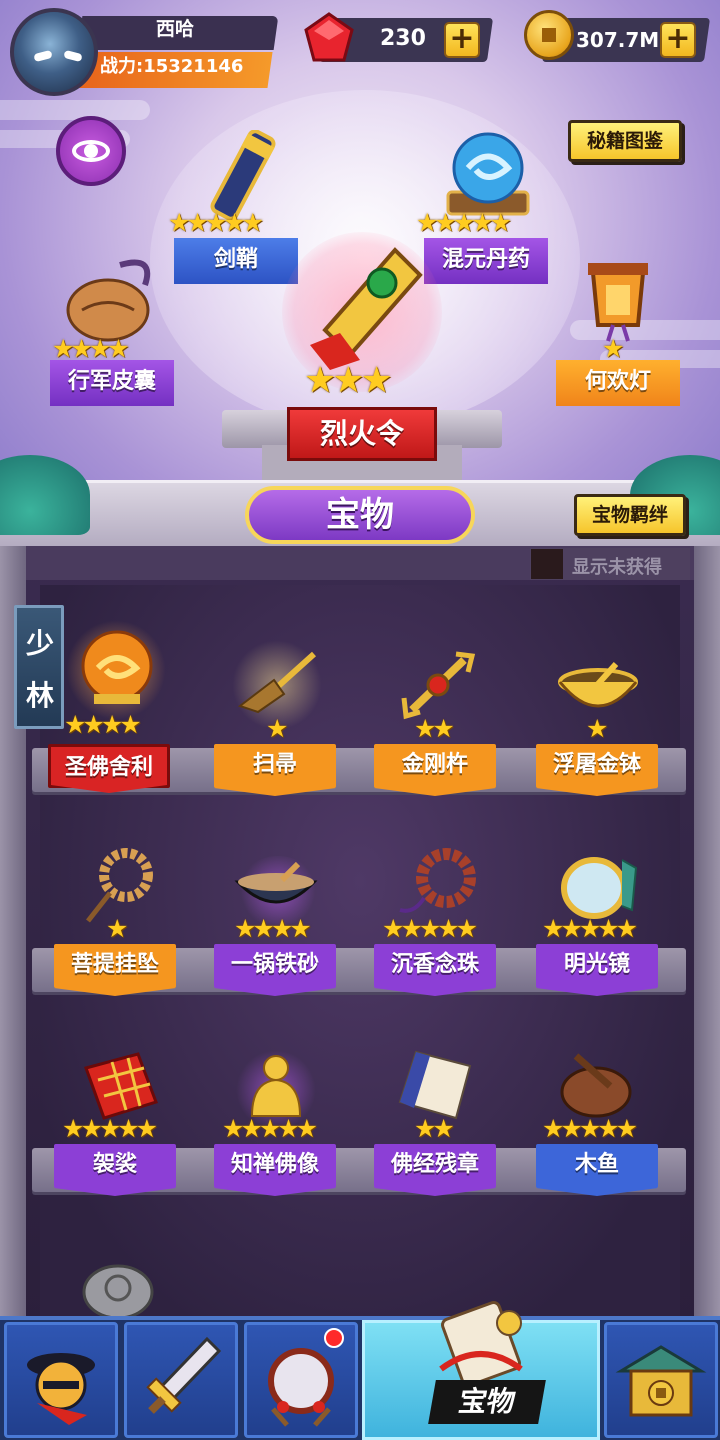 This screenshot has height=1440, width=720. I want to click on featured-label: 混元丹药, so click(486, 261).